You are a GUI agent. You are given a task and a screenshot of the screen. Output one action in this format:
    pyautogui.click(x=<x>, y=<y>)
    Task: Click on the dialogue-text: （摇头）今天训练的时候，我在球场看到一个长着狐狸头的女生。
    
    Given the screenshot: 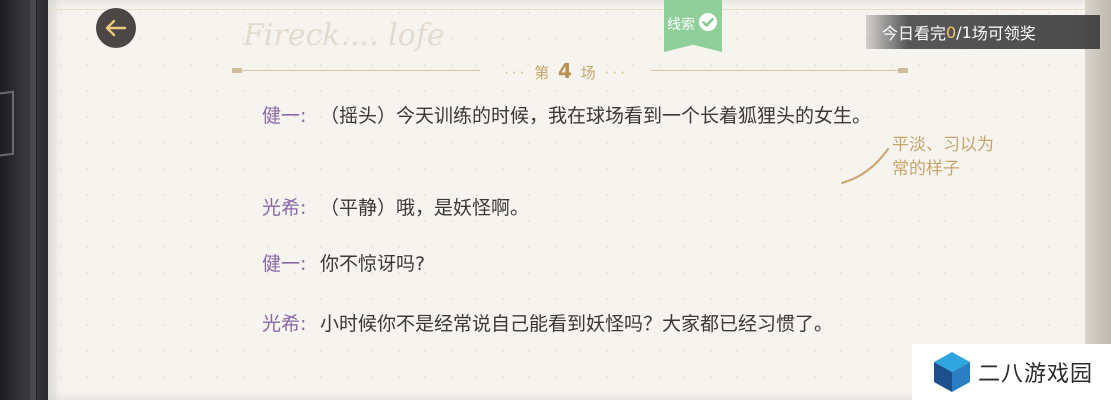 What is the action you would take?
    pyautogui.click(x=596, y=116)
    